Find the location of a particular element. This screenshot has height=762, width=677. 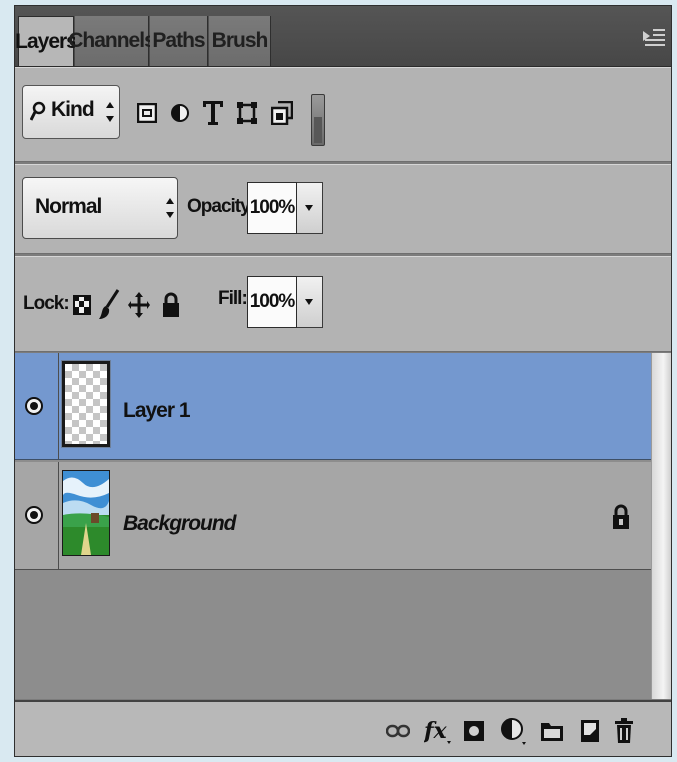

type-filter-icon is located at coordinates (213, 113).